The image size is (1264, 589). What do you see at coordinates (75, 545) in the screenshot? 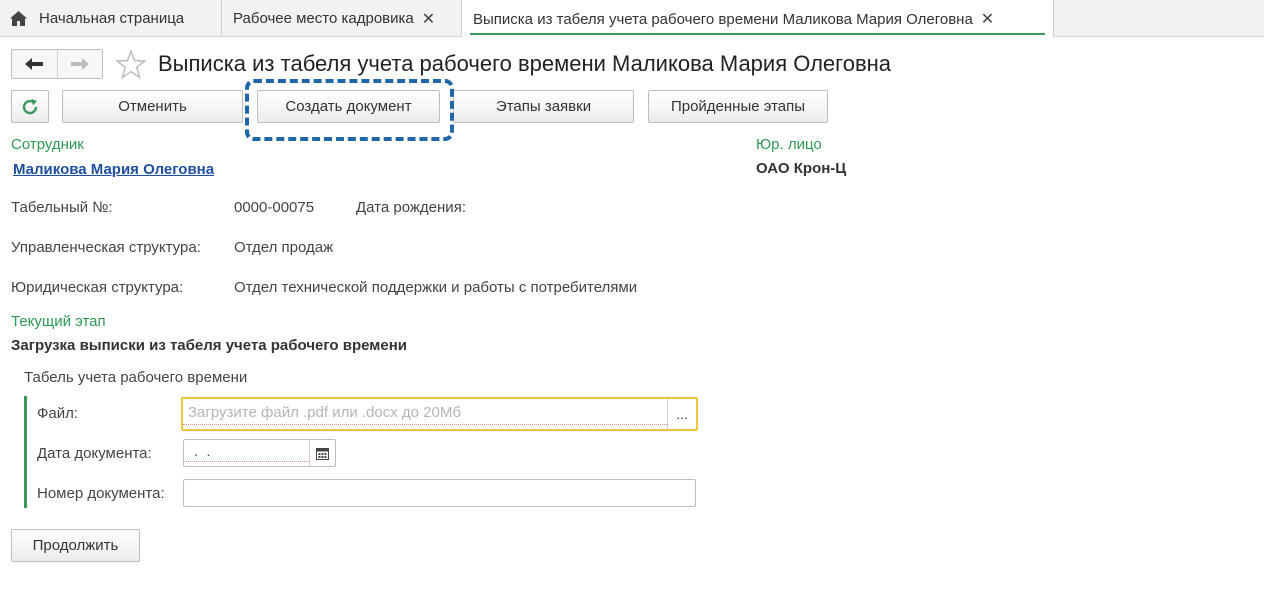
I see `continue-button: Продолжить` at bounding box center [75, 545].